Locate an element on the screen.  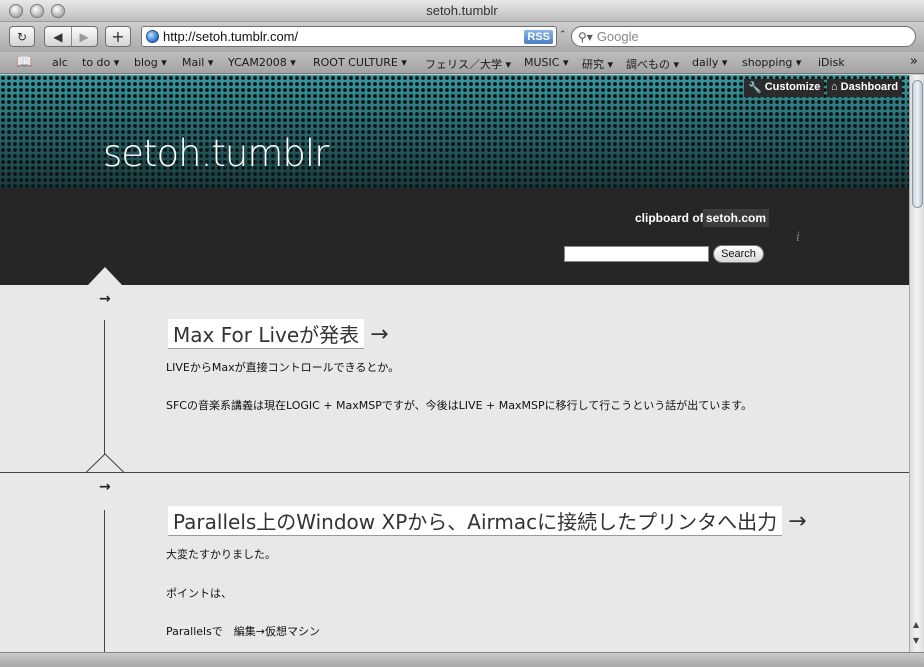
post-divider is located at coordinates (454, 472).